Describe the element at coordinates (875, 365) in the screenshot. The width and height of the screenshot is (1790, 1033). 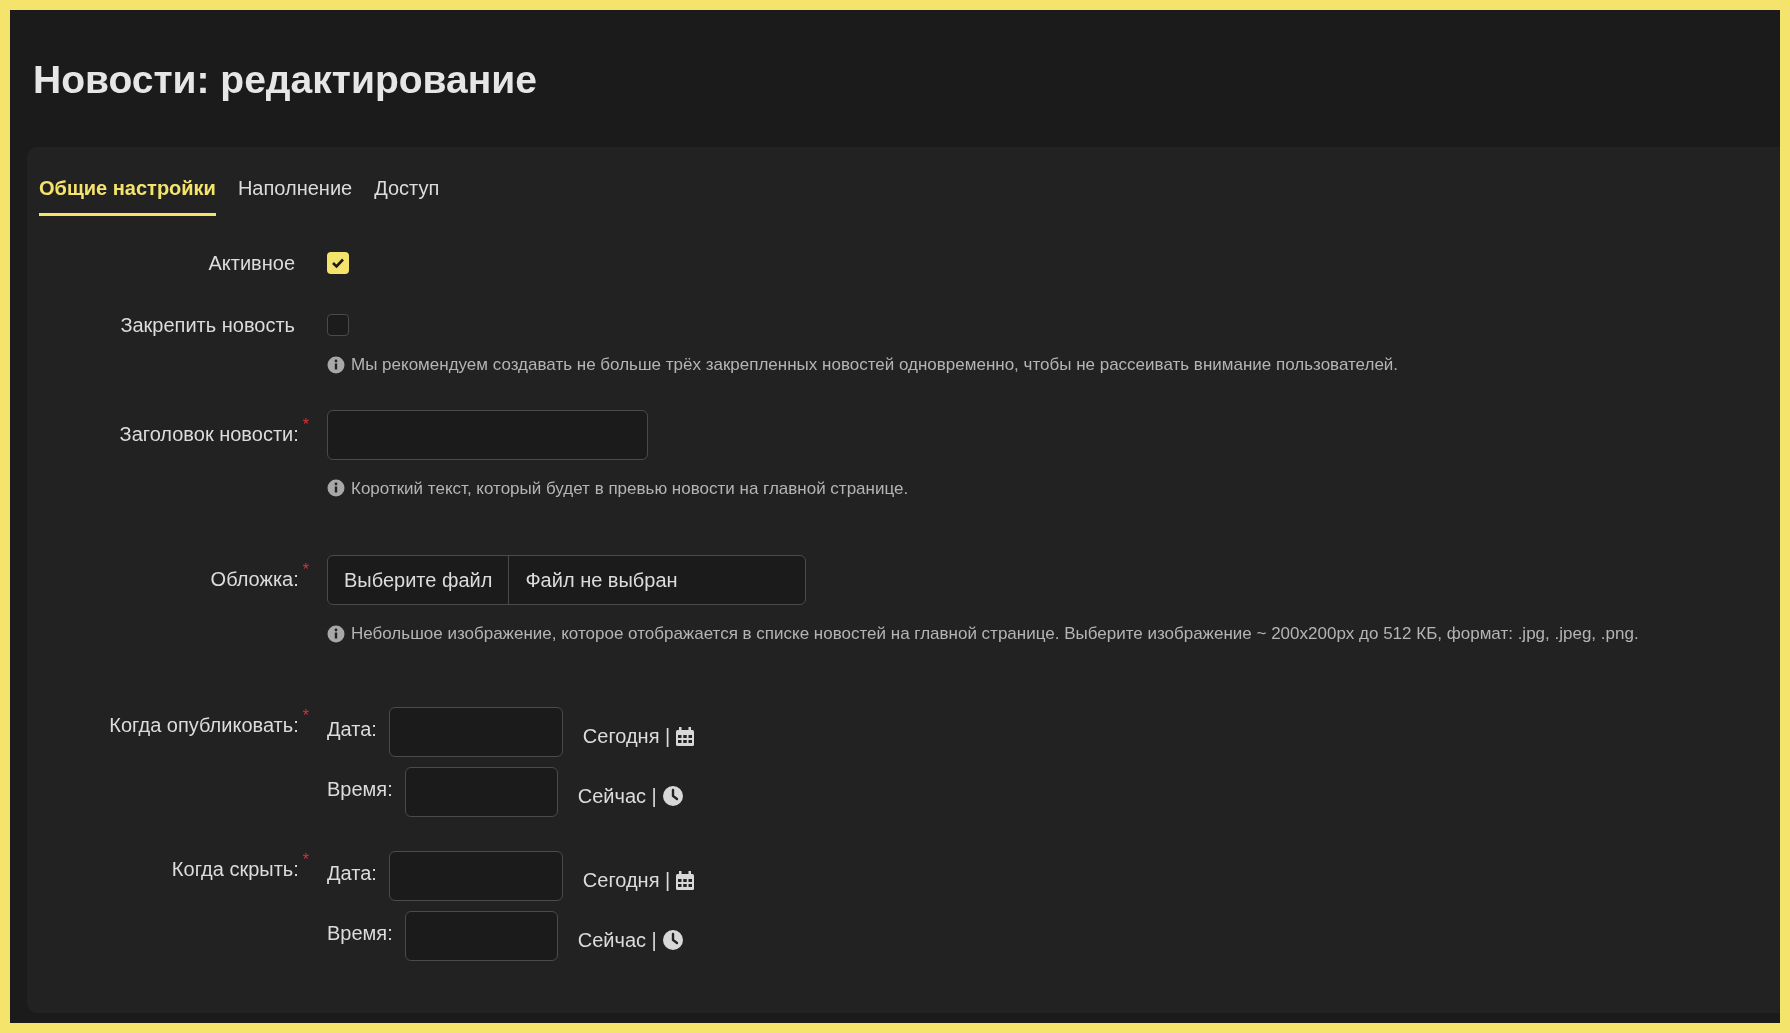
I see `hint-text: Мы рекомендуем создавать не больше трёх закрепленных новостей одновременно, чтобы не рассеивать внимание пользователей.` at that location.